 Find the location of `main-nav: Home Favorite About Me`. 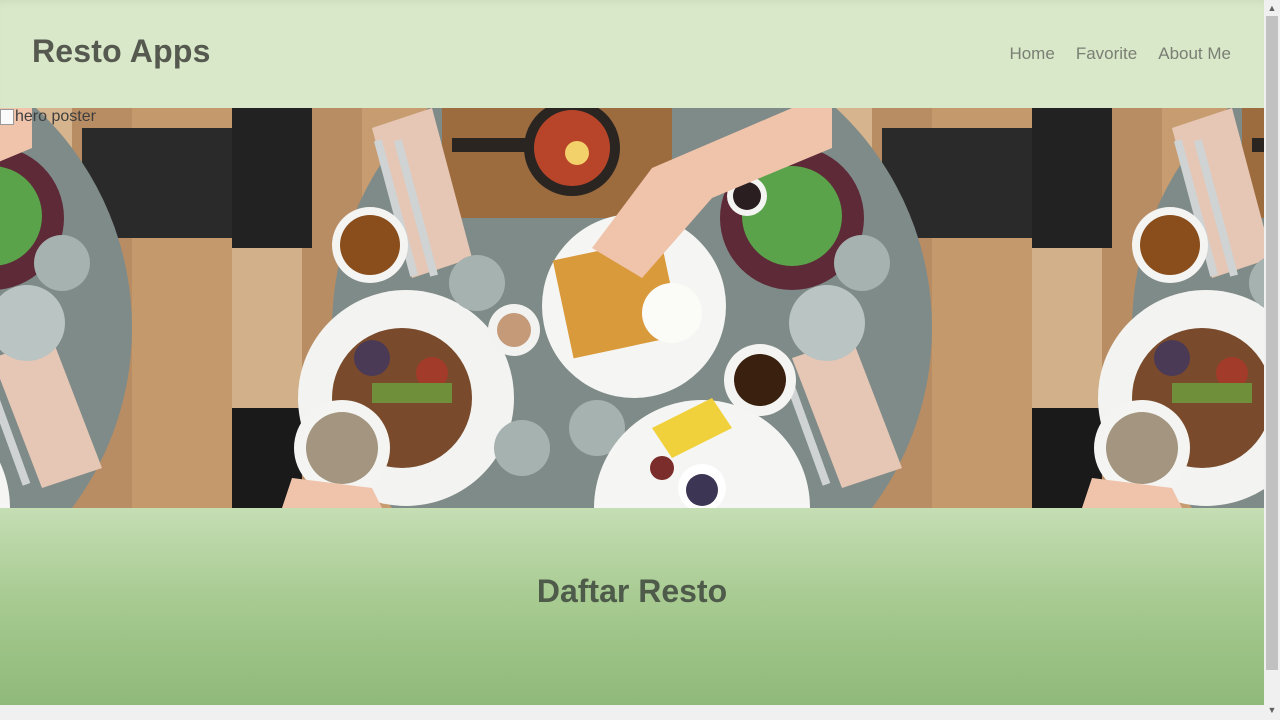

main-nav: Home Favorite About Me is located at coordinates (1120, 54).